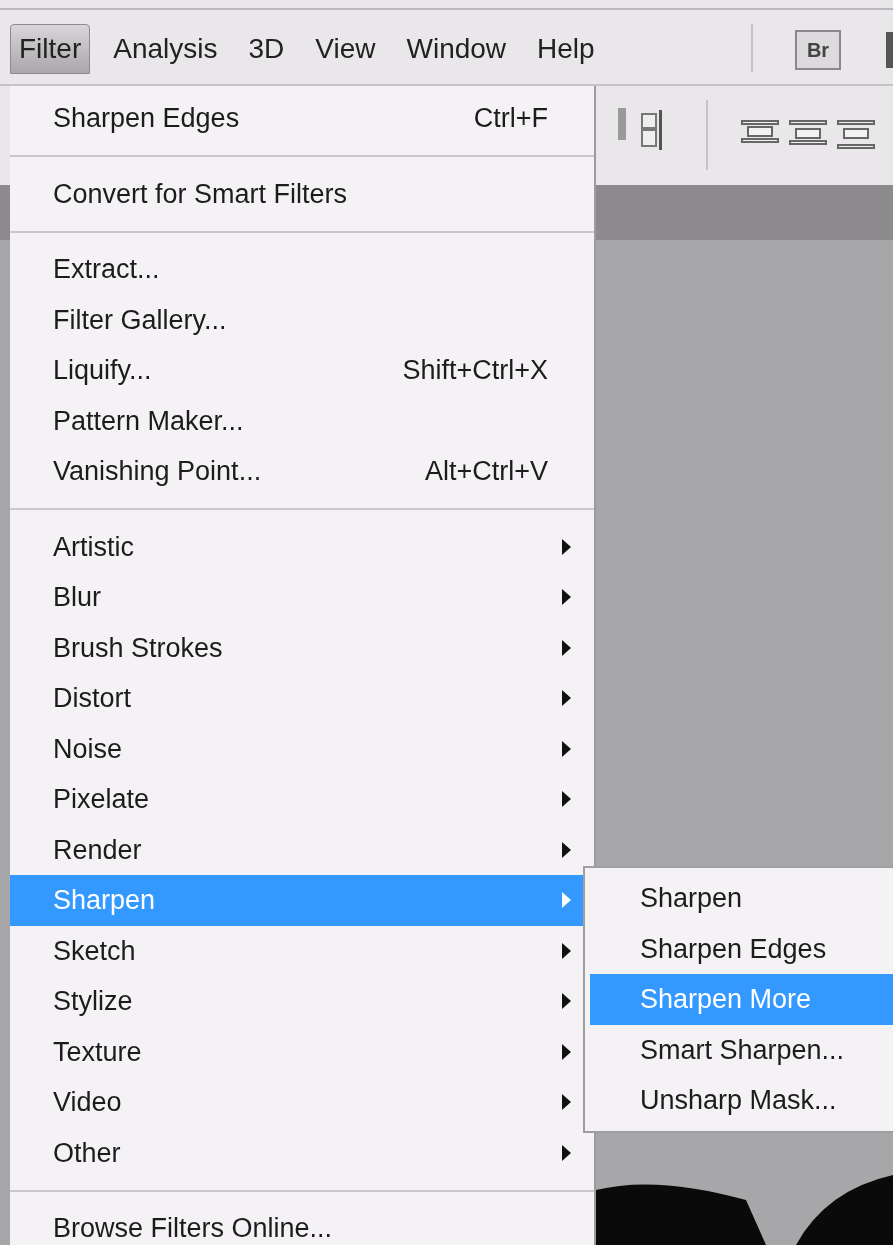 The height and width of the screenshot is (1245, 893). Describe the element at coordinates (302, 546) in the screenshot. I see `menu-item: Artistic` at that location.